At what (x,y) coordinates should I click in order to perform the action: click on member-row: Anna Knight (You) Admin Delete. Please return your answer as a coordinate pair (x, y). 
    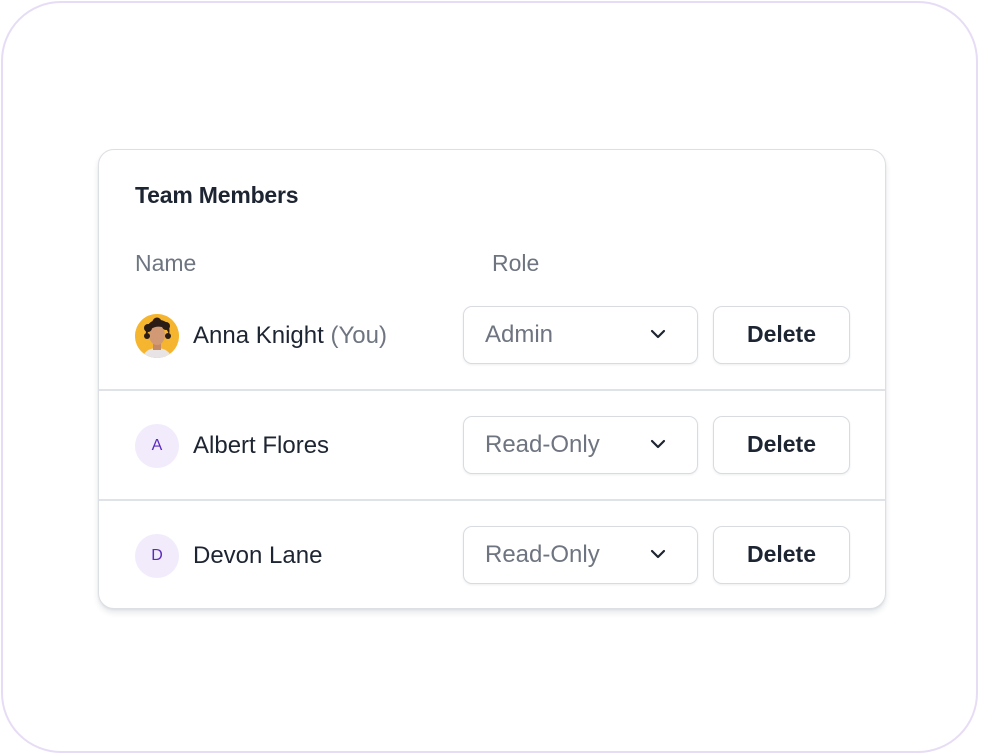
    Looking at the image, I should click on (492, 335).